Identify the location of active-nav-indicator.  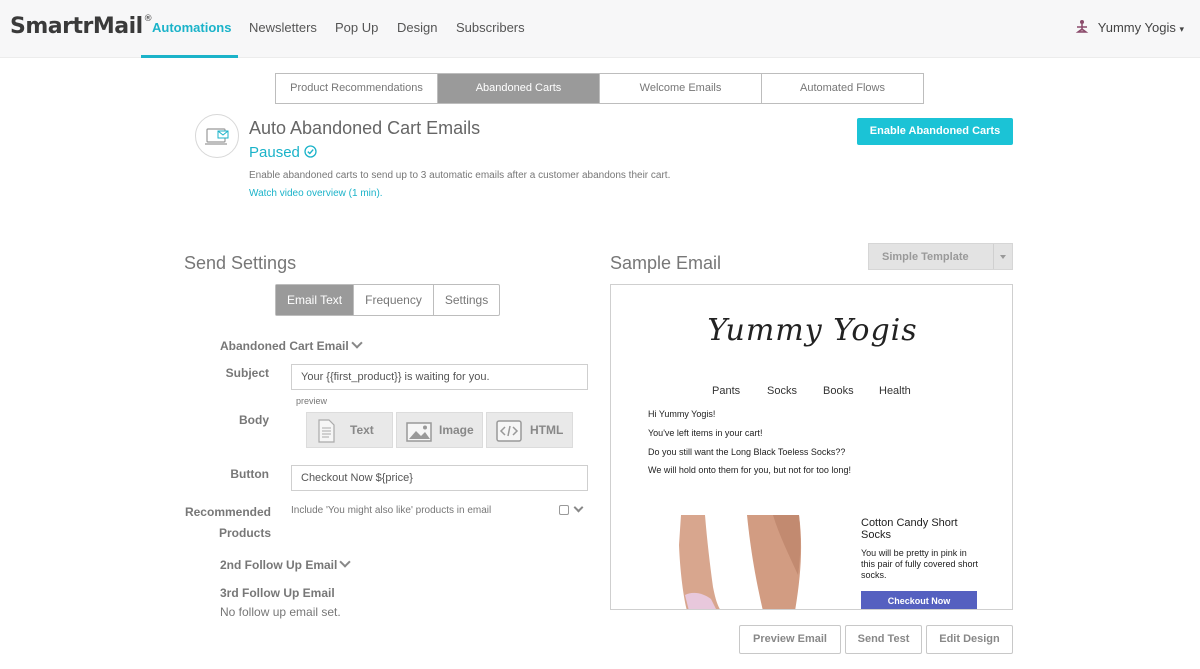
(189, 56).